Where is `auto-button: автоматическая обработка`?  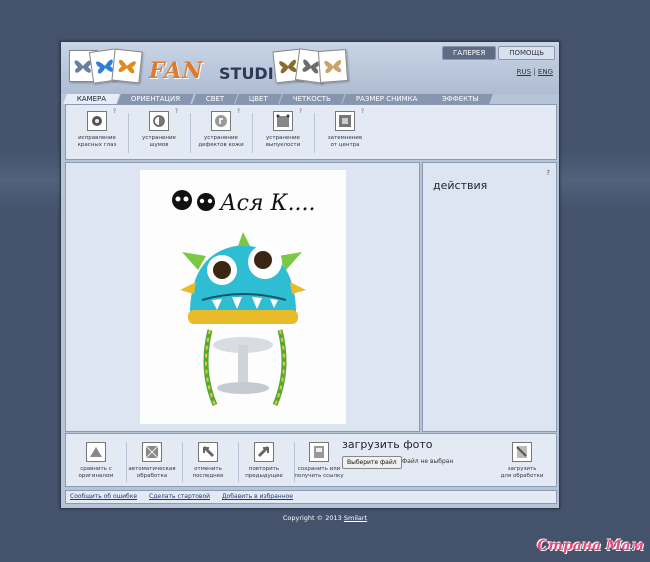 auto-button: автоматическая обработка is located at coordinates (152, 461).